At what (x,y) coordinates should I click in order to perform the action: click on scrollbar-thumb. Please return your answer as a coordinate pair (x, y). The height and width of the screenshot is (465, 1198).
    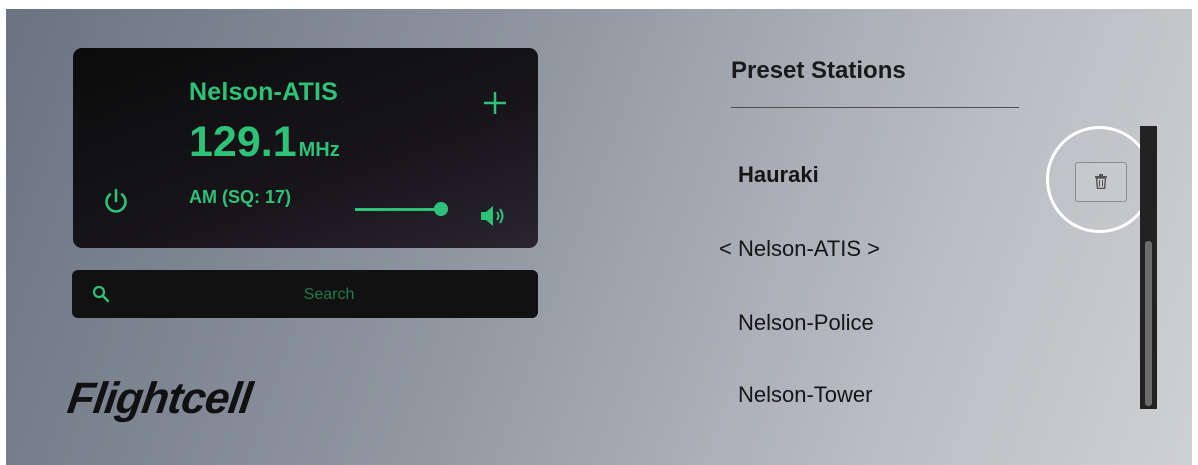
    Looking at the image, I should click on (1148, 323).